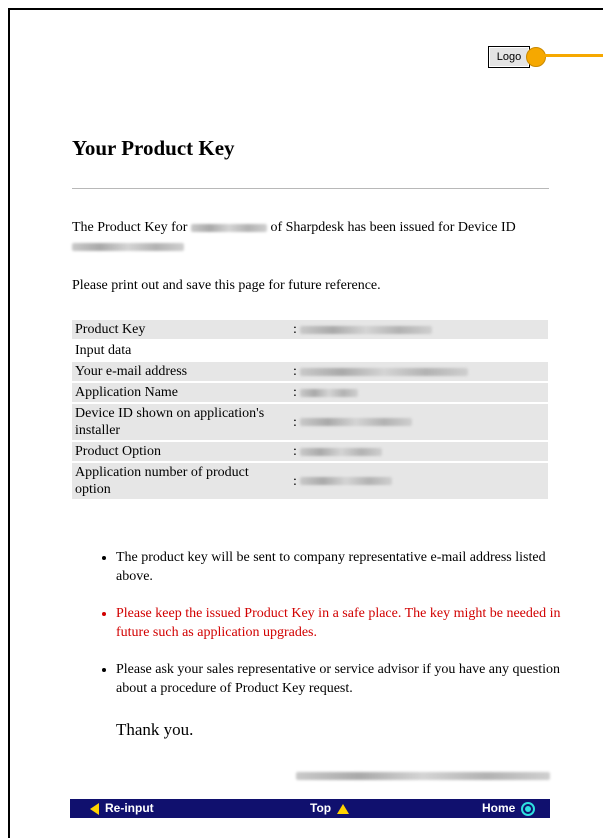  I want to click on intro-part2: of Sharpdesk has been issued for Device, so click(384, 227).